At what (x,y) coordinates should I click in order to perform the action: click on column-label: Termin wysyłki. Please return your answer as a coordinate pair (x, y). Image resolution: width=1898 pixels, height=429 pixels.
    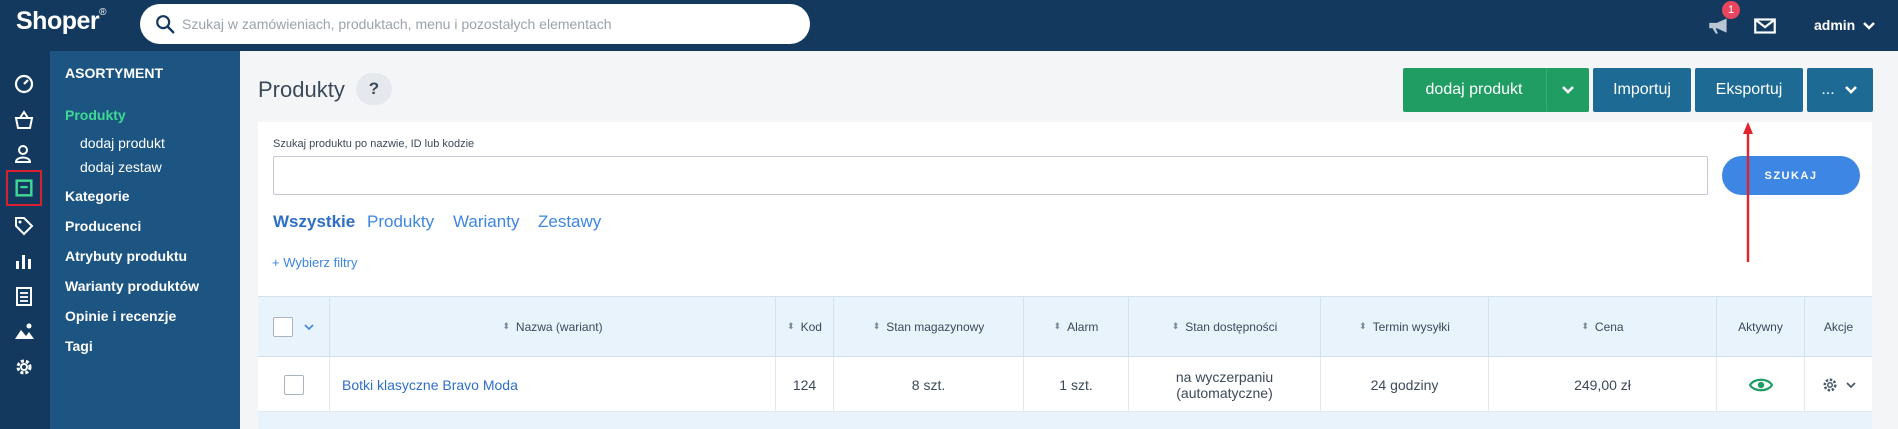
    Looking at the image, I should click on (1411, 326).